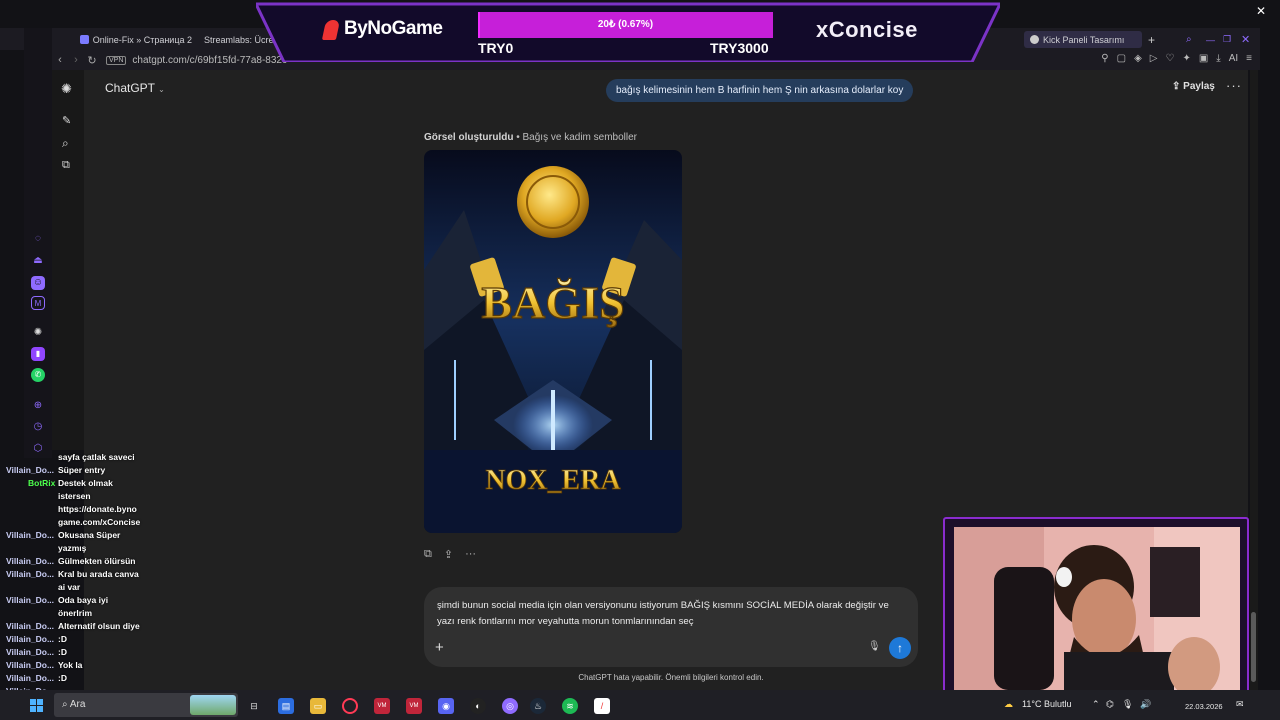 Image resolution: width=1280 pixels, height=720 pixels. What do you see at coordinates (76, 60) in the screenshot?
I see `forward-icon: ›` at bounding box center [76, 60].